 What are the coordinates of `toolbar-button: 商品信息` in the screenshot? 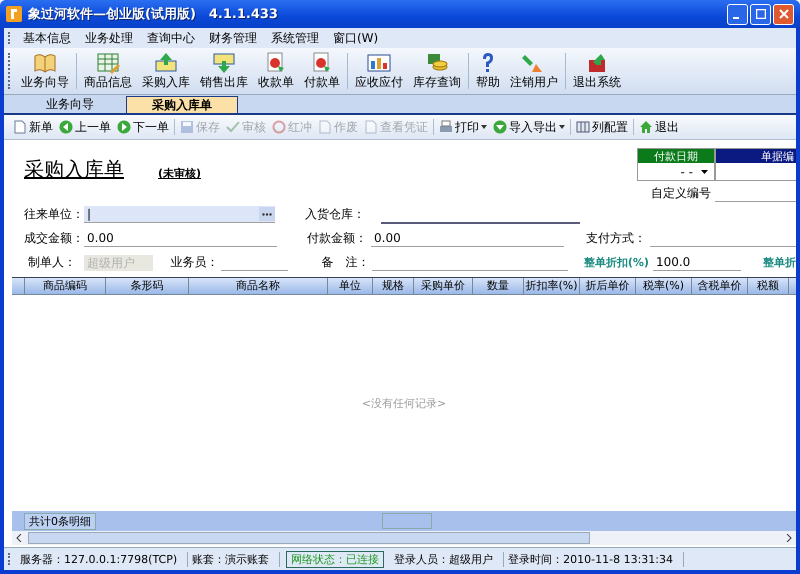 It's located at (108, 71).